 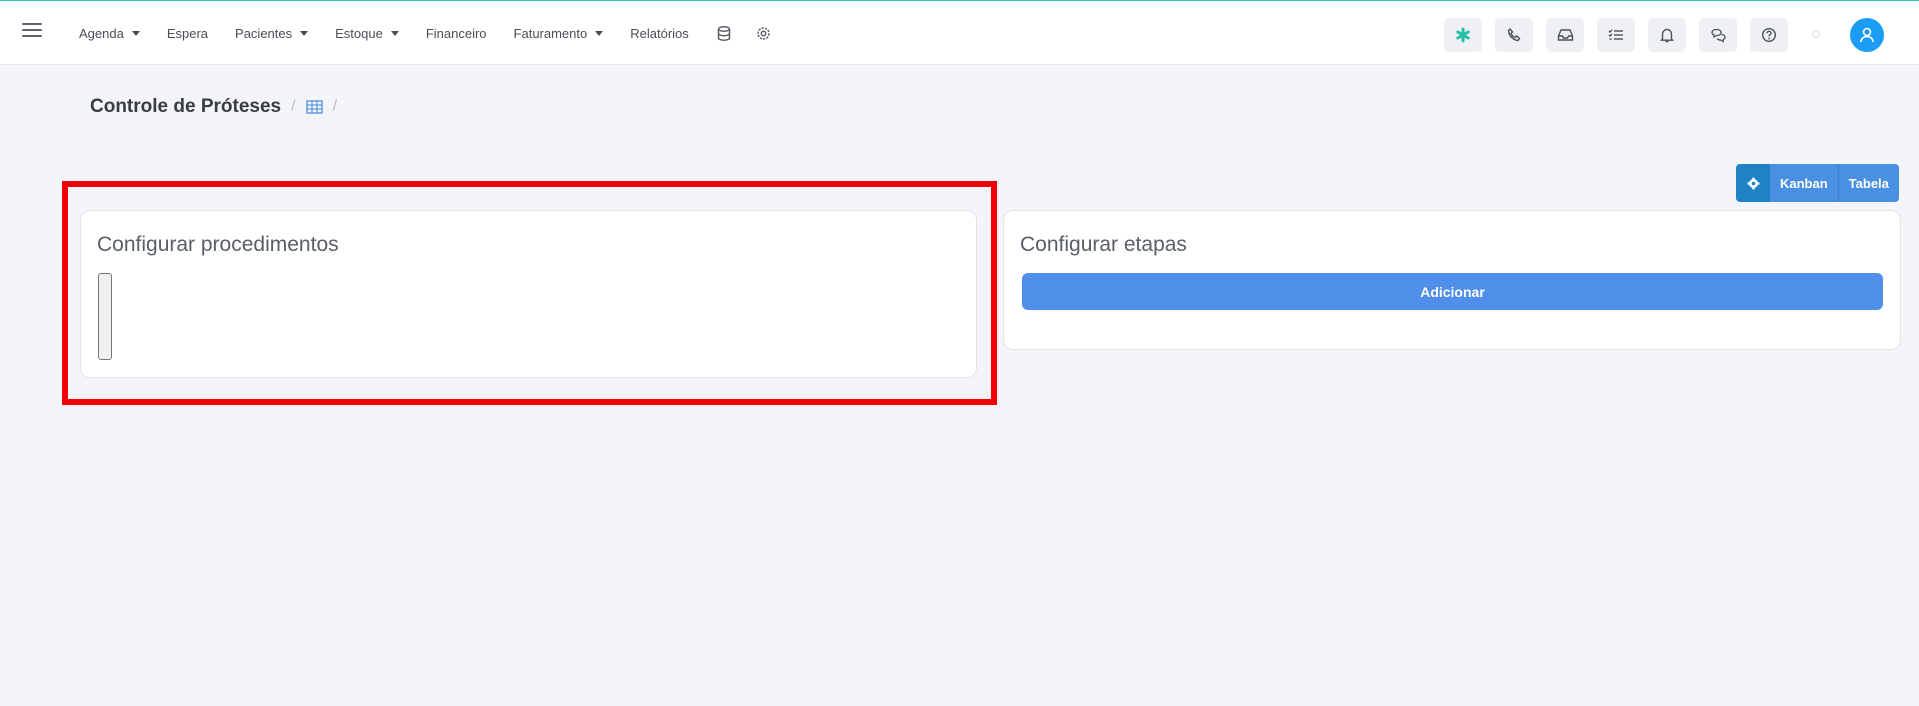 I want to click on hamburger-menu-icon, so click(x=32, y=31).